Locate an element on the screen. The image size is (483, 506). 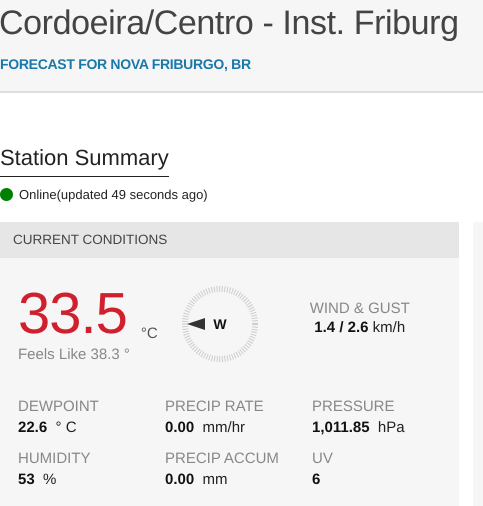
stat-value: 53 % is located at coordinates (38, 479).